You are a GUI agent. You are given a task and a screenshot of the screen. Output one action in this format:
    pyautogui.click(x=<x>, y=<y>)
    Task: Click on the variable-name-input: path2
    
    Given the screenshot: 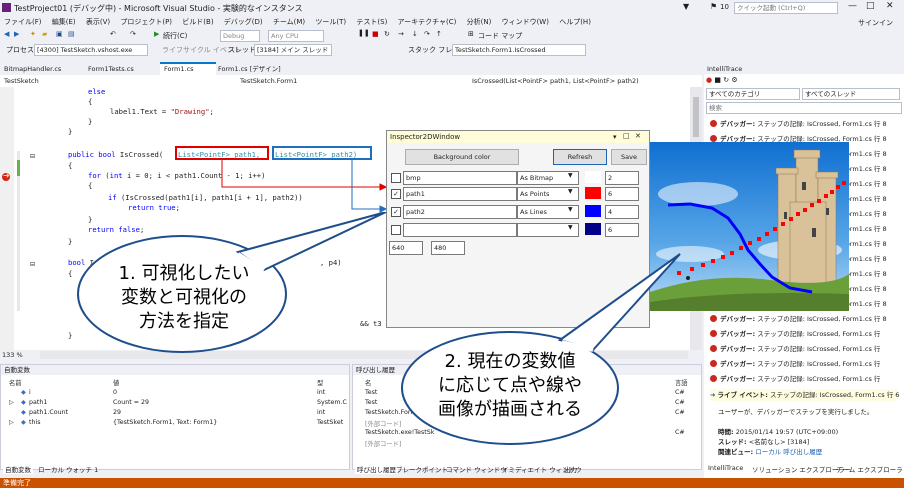 What is the action you would take?
    pyautogui.click(x=460, y=212)
    